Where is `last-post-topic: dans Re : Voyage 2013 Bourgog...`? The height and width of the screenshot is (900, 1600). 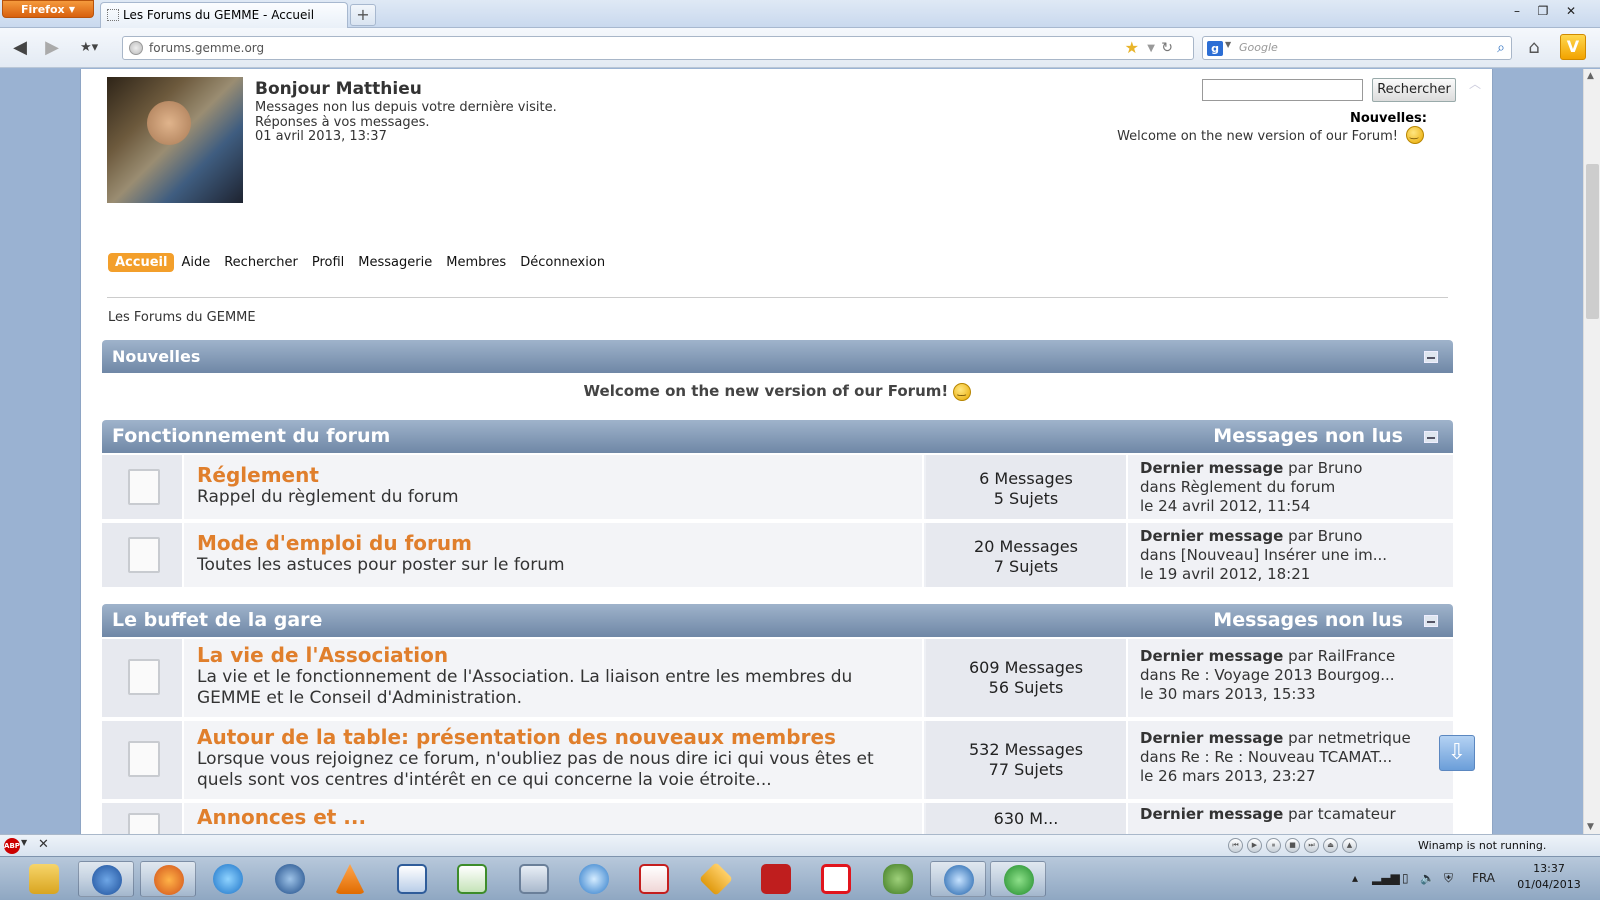
last-post-topic: dans Re : Voyage 2013 Bourgog... is located at coordinates (1291, 675).